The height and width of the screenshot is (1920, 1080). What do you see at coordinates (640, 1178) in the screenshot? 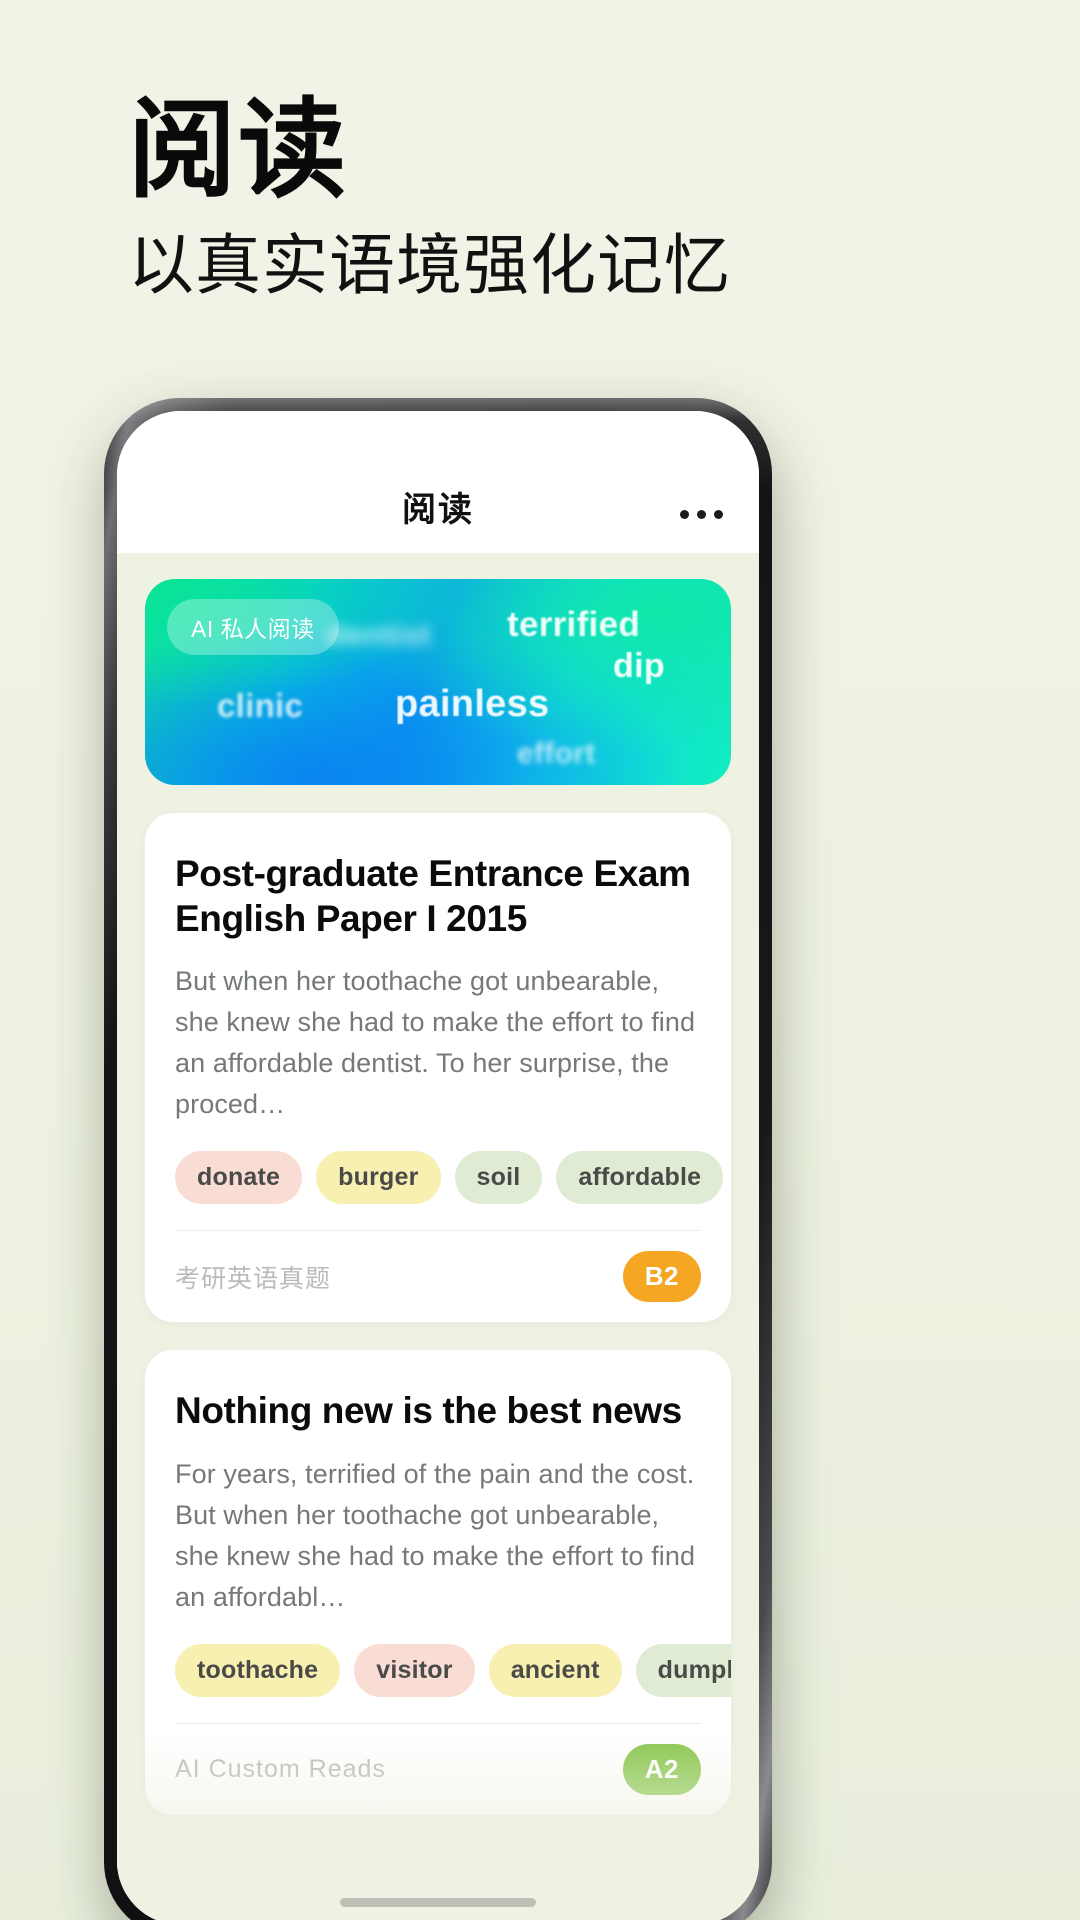
I see `vocabulary-chip: affordable` at bounding box center [640, 1178].